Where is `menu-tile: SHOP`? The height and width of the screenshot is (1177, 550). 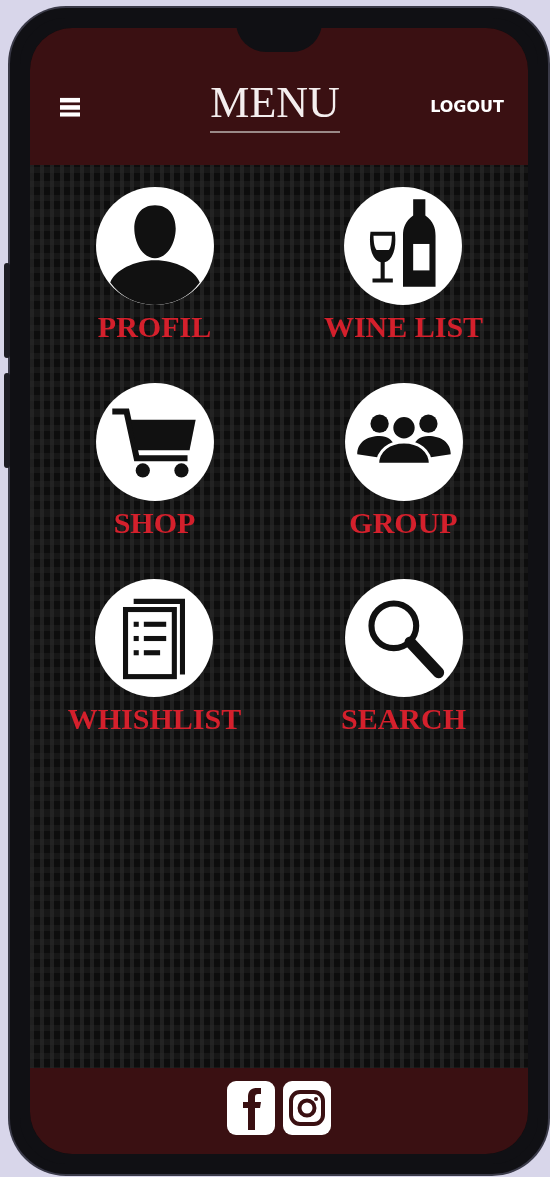
menu-tile: SHOP is located at coordinates (154, 460).